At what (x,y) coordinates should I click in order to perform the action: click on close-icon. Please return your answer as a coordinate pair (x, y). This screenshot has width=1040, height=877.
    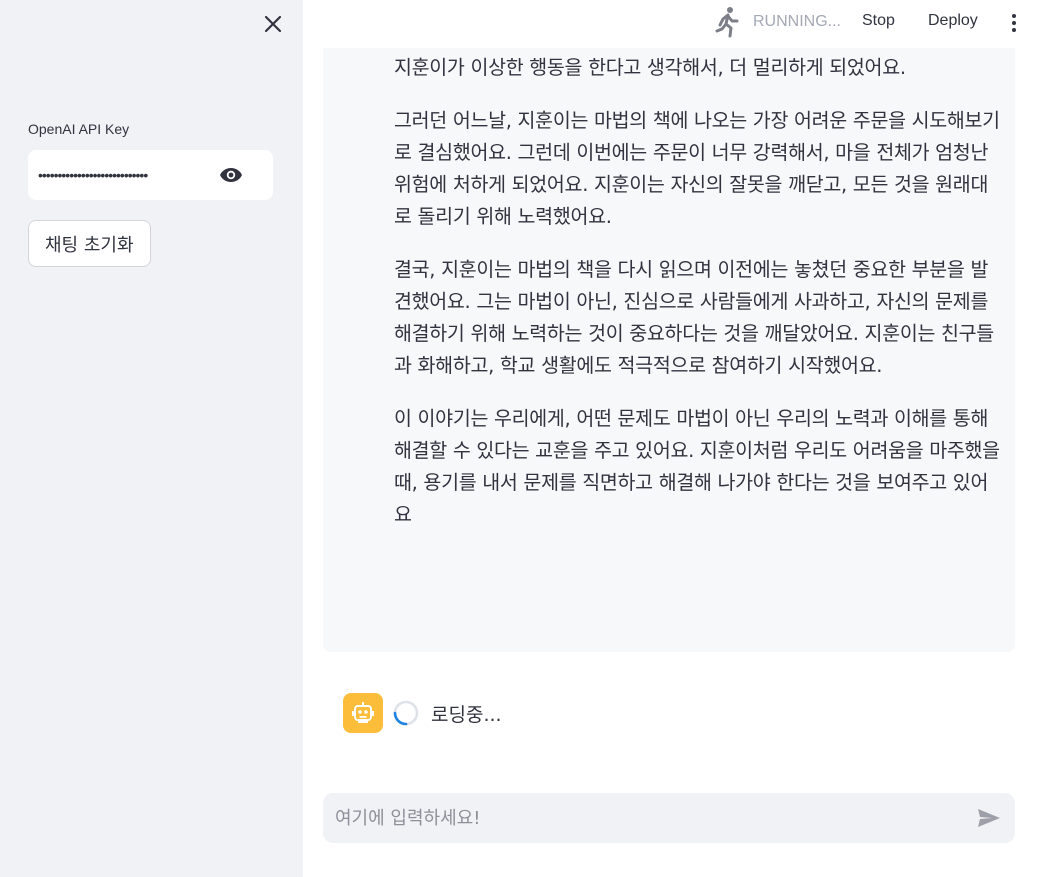
    Looking at the image, I should click on (273, 24).